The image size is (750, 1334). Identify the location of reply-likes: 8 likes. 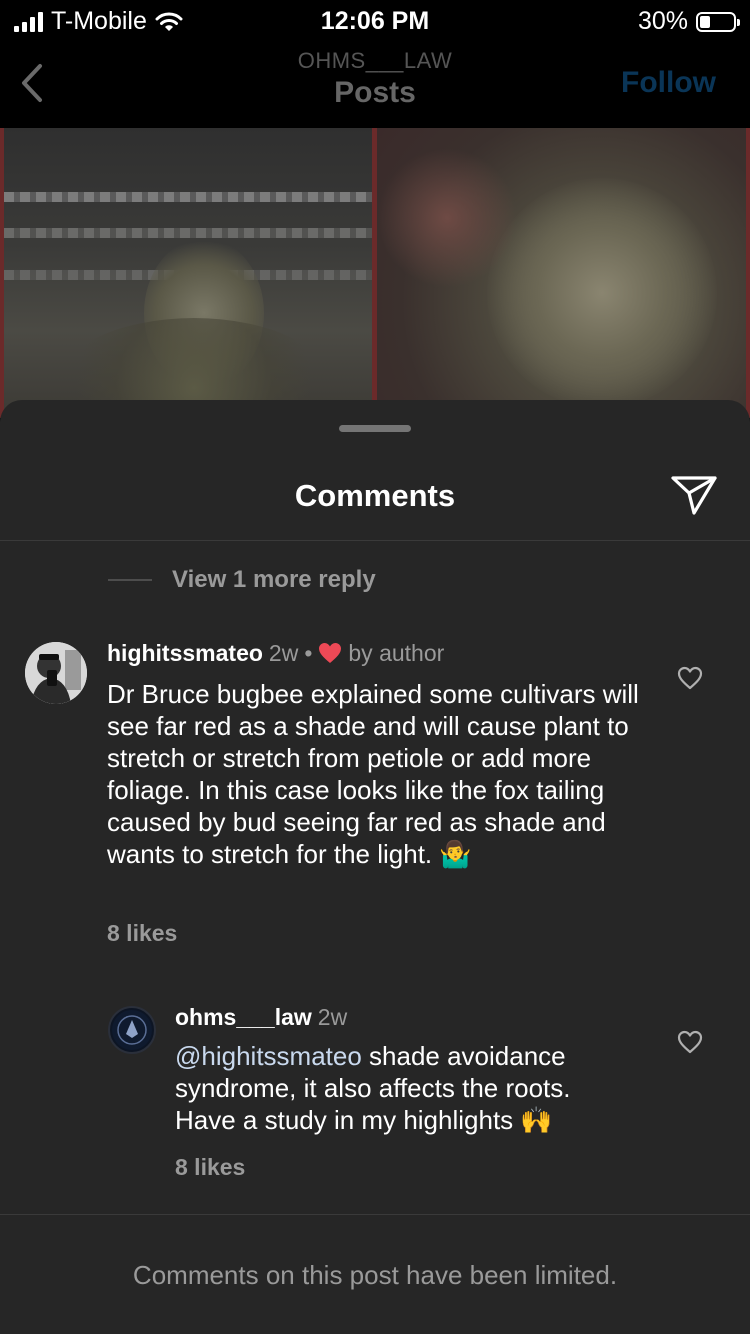
(210, 1167).